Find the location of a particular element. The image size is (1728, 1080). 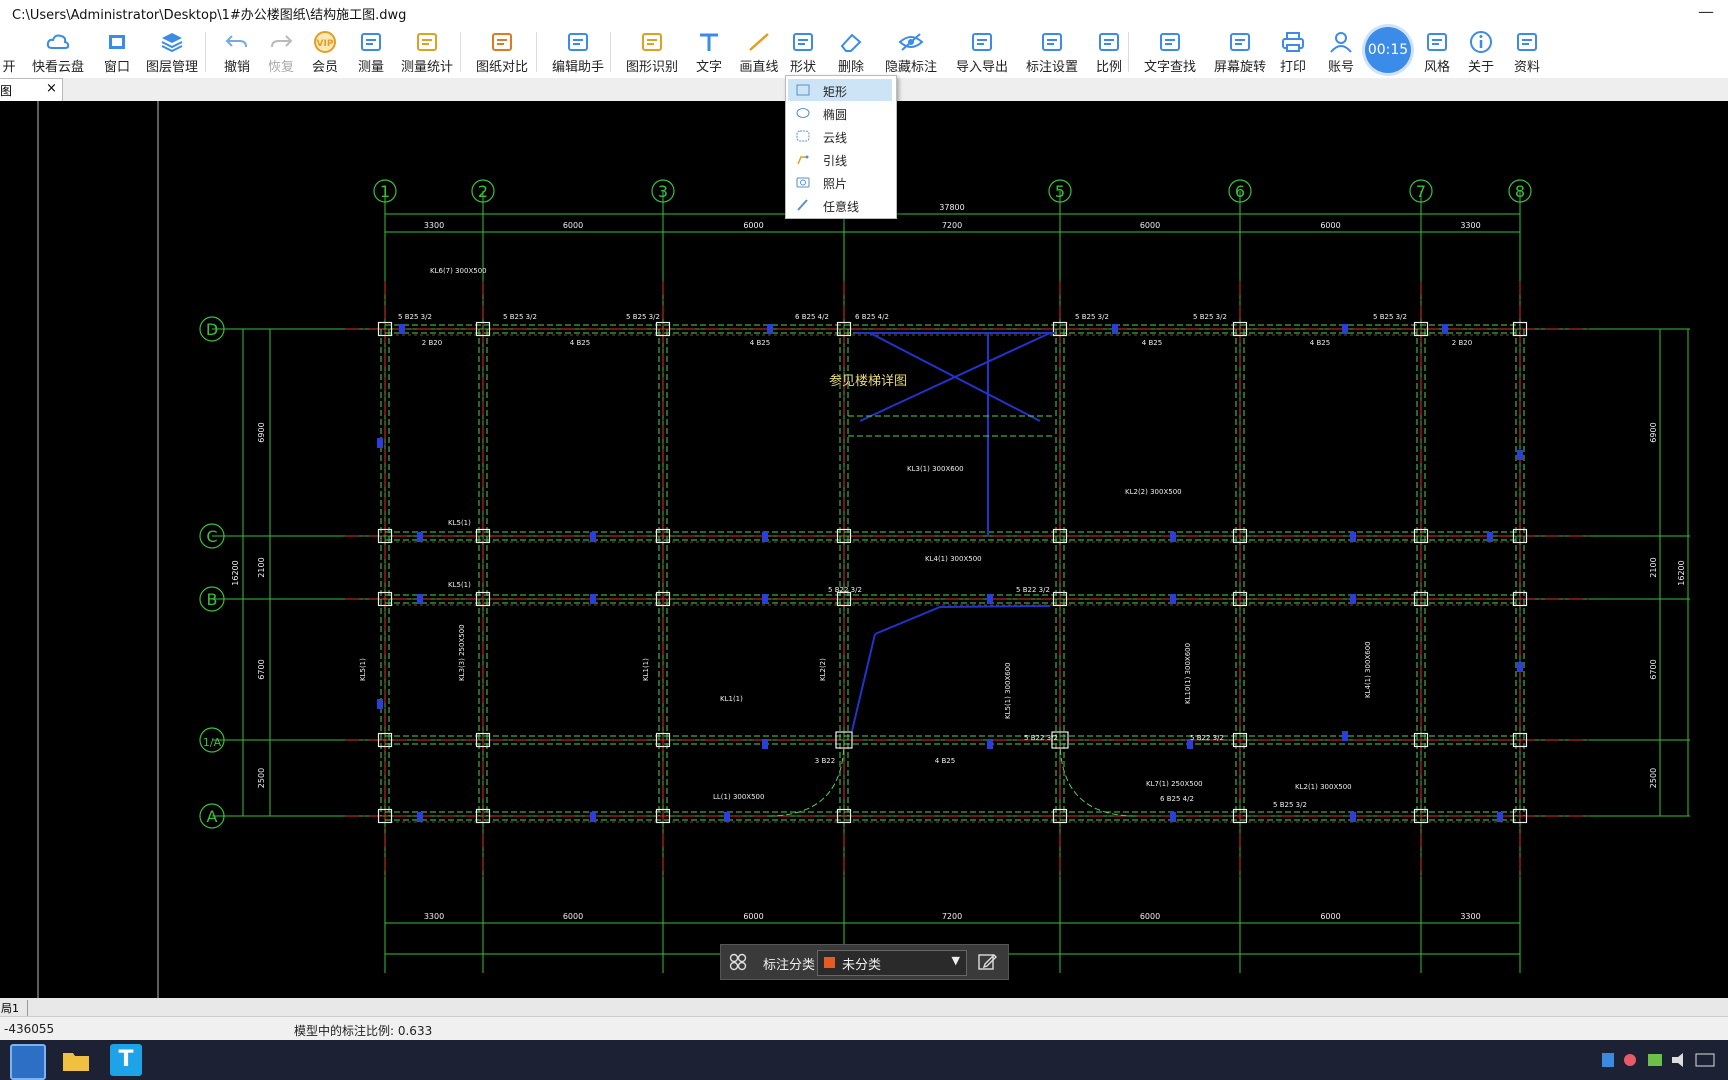

folder-icon is located at coordinates (76, 1060).